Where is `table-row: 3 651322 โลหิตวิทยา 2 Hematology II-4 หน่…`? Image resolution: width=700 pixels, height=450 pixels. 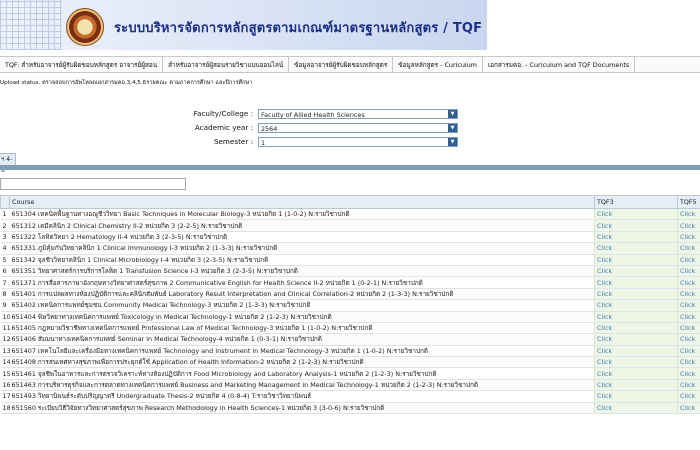
table-row: 3 651322 โลหิตวิทยา 2 Hematology II-4 หน่… is located at coordinates (350, 237).